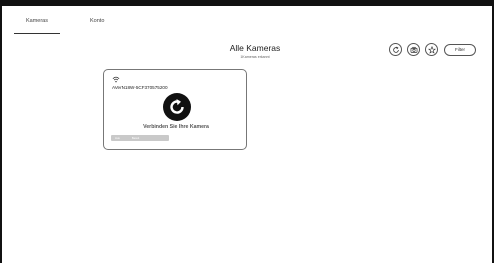  I want to click on tab-bar: Kameras Konto, so click(59, 23).